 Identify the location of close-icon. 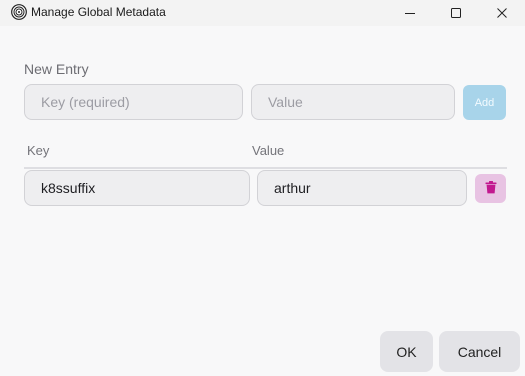
(502, 13).